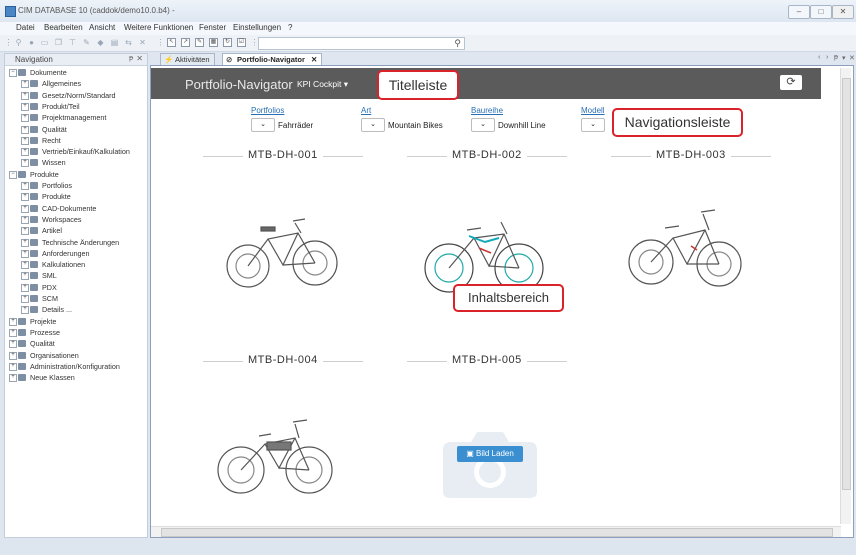 This screenshot has width=856, height=555. Describe the element at coordinates (791, 82) in the screenshot. I see `refresh-button: ⟳` at that location.